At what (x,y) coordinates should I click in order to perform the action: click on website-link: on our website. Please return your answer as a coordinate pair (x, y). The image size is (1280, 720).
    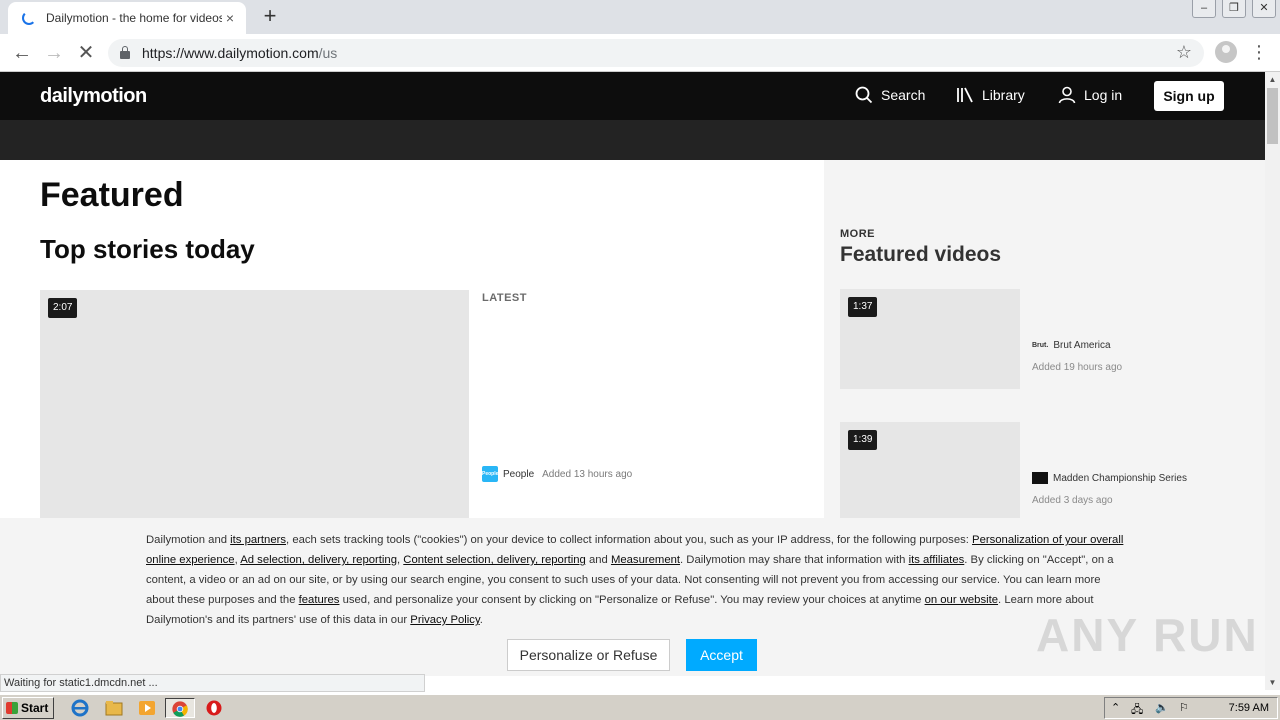
    Looking at the image, I should click on (961, 600).